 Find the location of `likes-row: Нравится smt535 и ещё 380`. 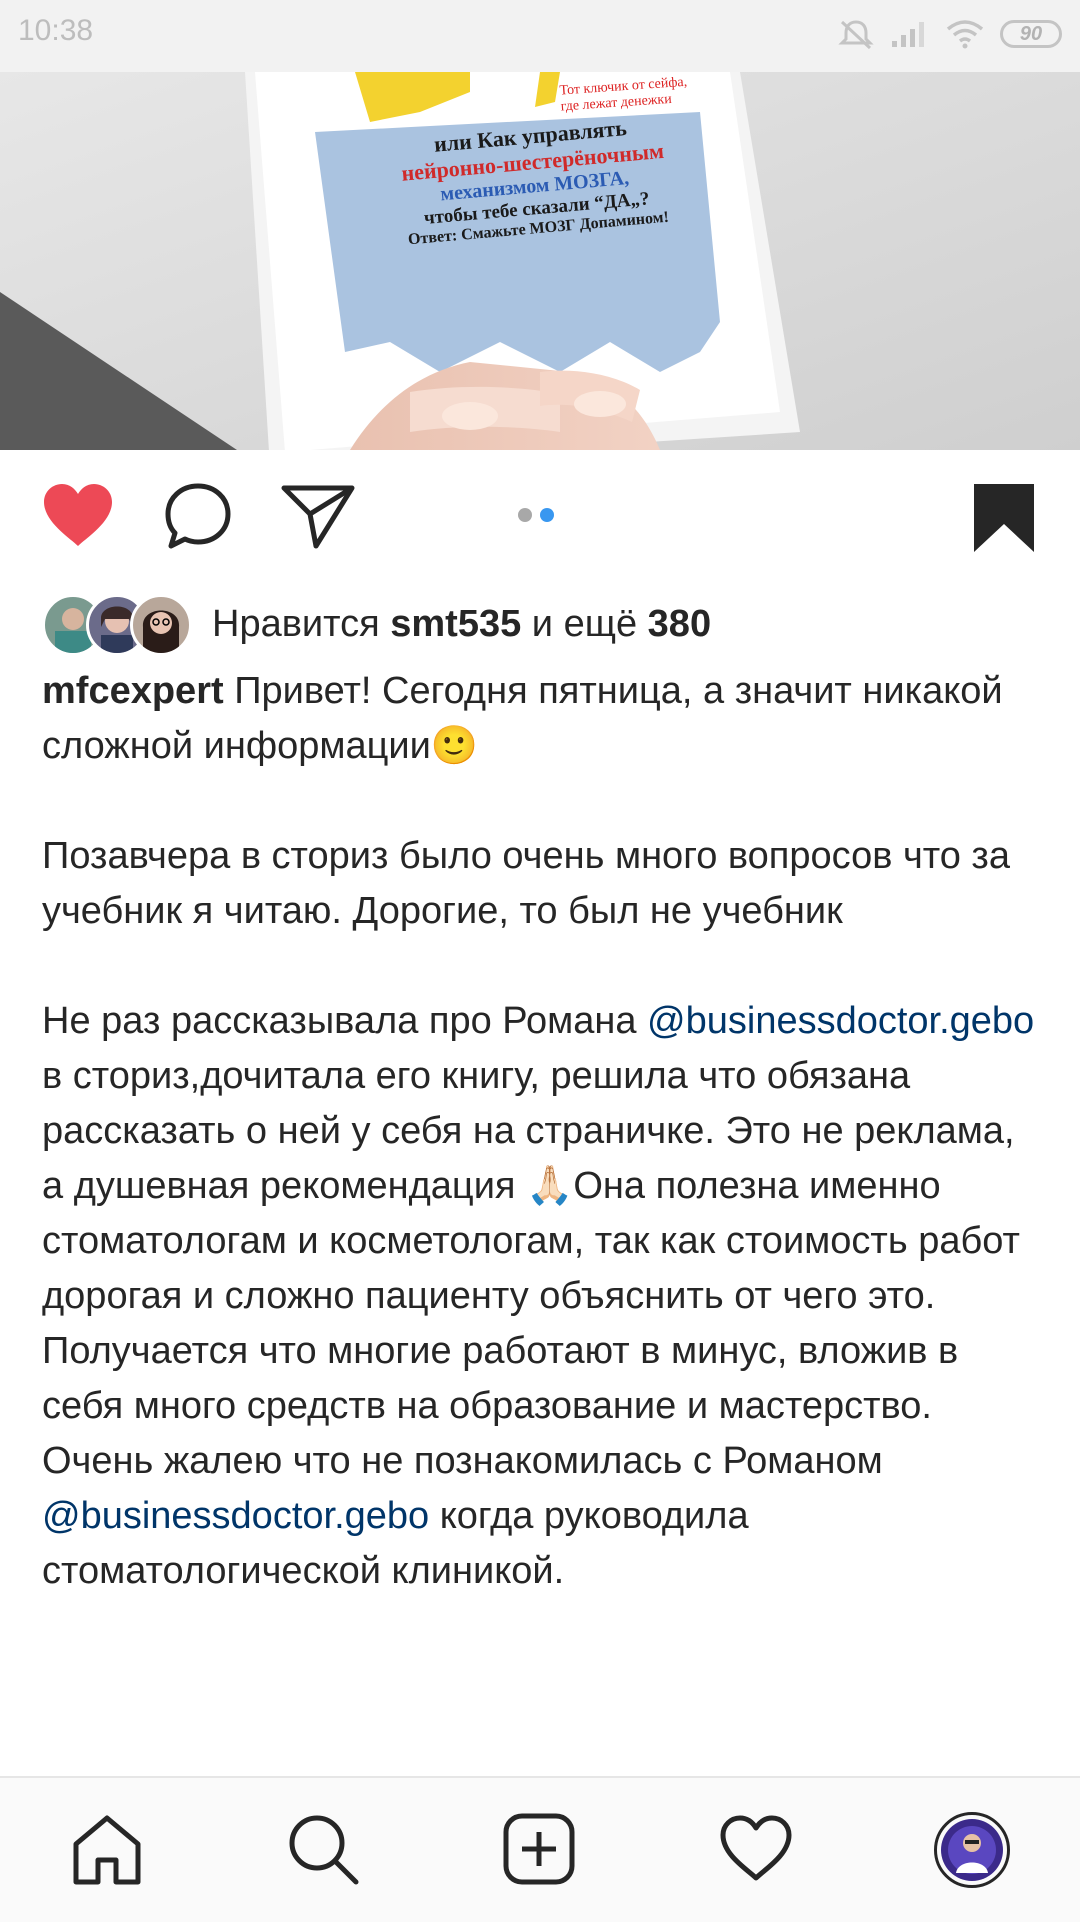

likes-row: Нравится smt535 и ещё 380 is located at coordinates (376, 624).